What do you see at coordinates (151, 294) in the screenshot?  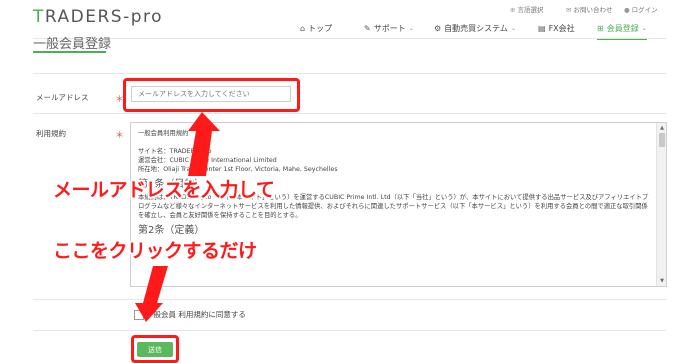 I see `annotation-arrow-down-icon` at bounding box center [151, 294].